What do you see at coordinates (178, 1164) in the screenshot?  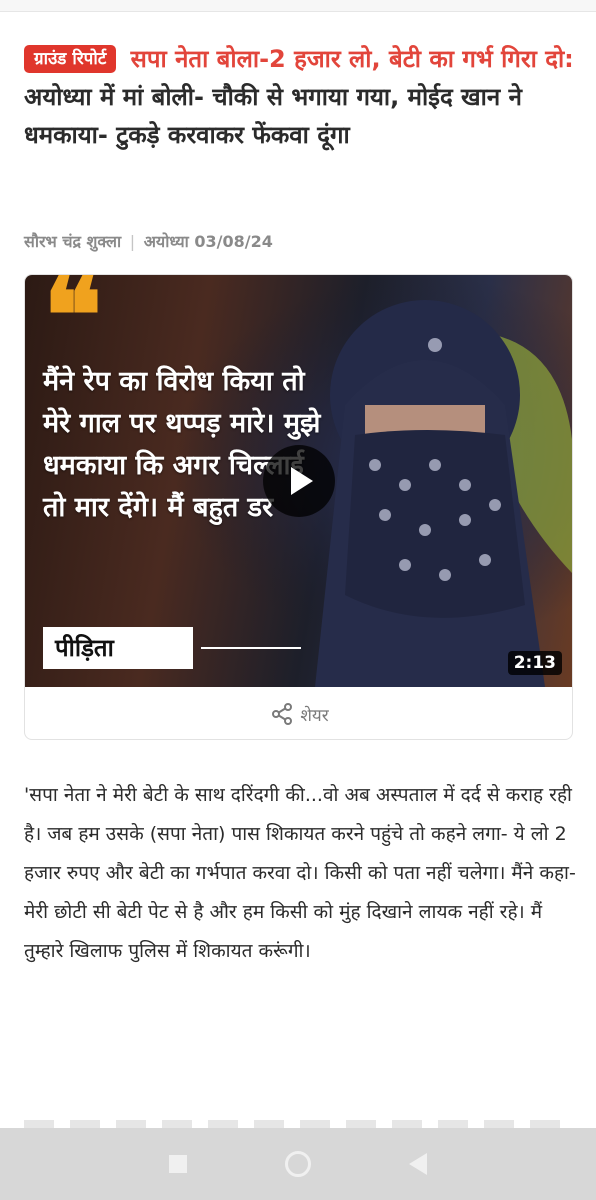 I see `square-icon` at bounding box center [178, 1164].